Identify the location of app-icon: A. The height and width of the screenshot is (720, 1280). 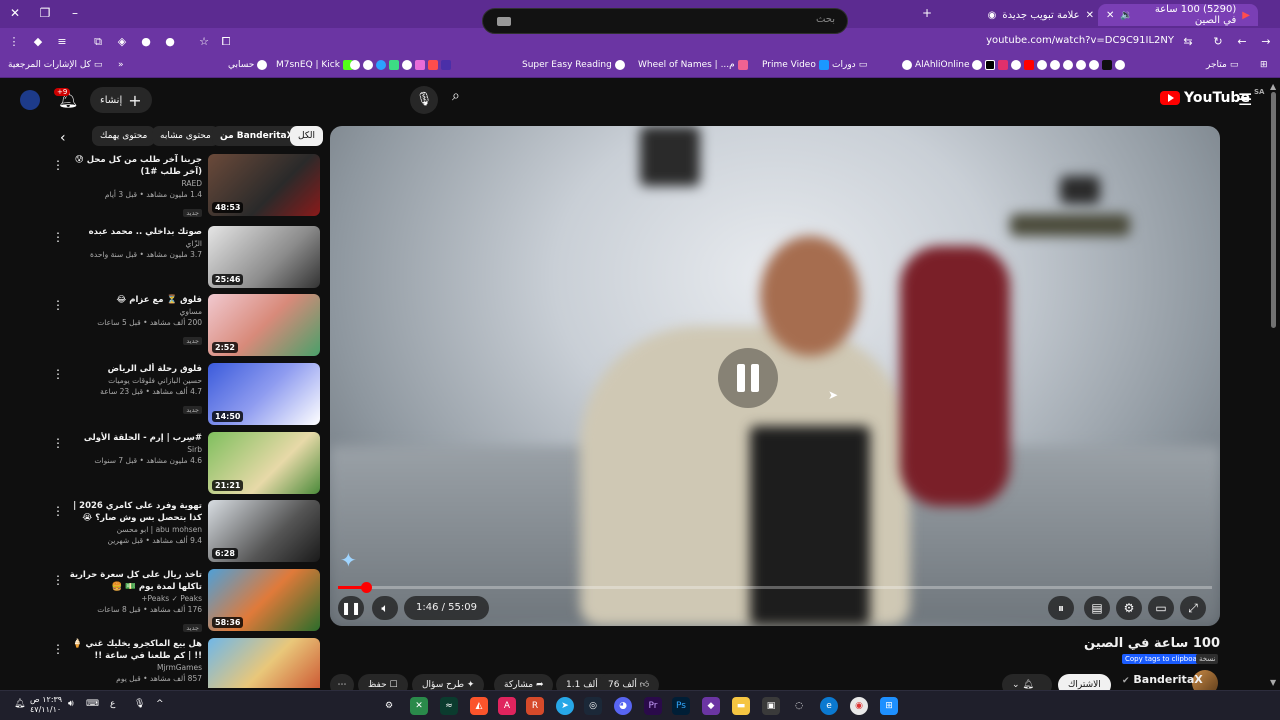
(507, 706).